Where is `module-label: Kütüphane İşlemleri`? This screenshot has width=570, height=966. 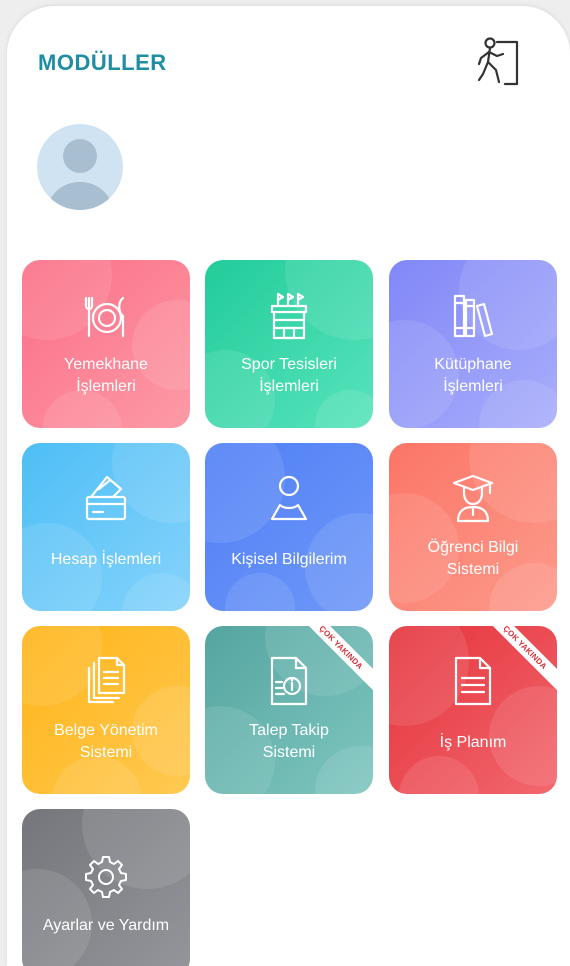 module-label: Kütüphane İşlemleri is located at coordinates (473, 375).